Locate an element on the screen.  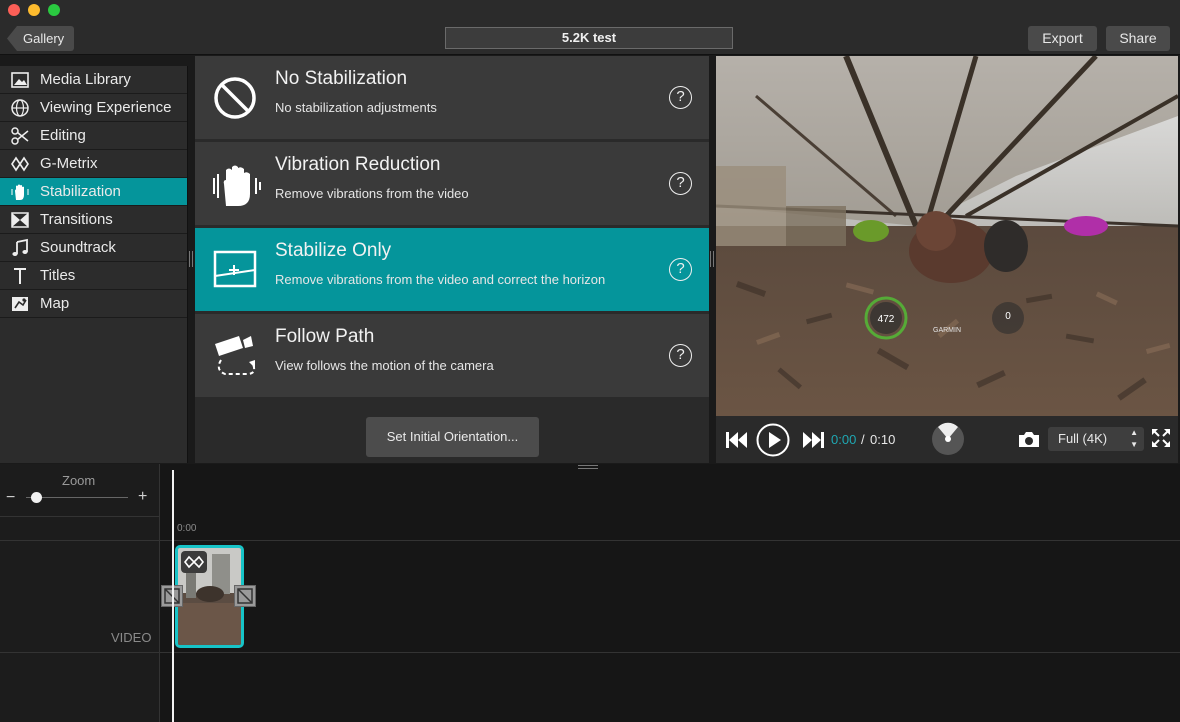
globe-icon is located at coordinates (20, 108).